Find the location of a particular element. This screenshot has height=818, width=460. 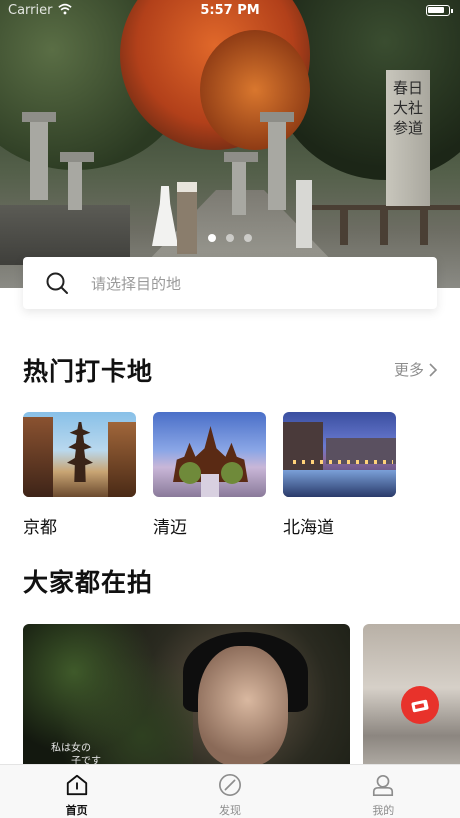

hero-groom is located at coordinates (187, 218).